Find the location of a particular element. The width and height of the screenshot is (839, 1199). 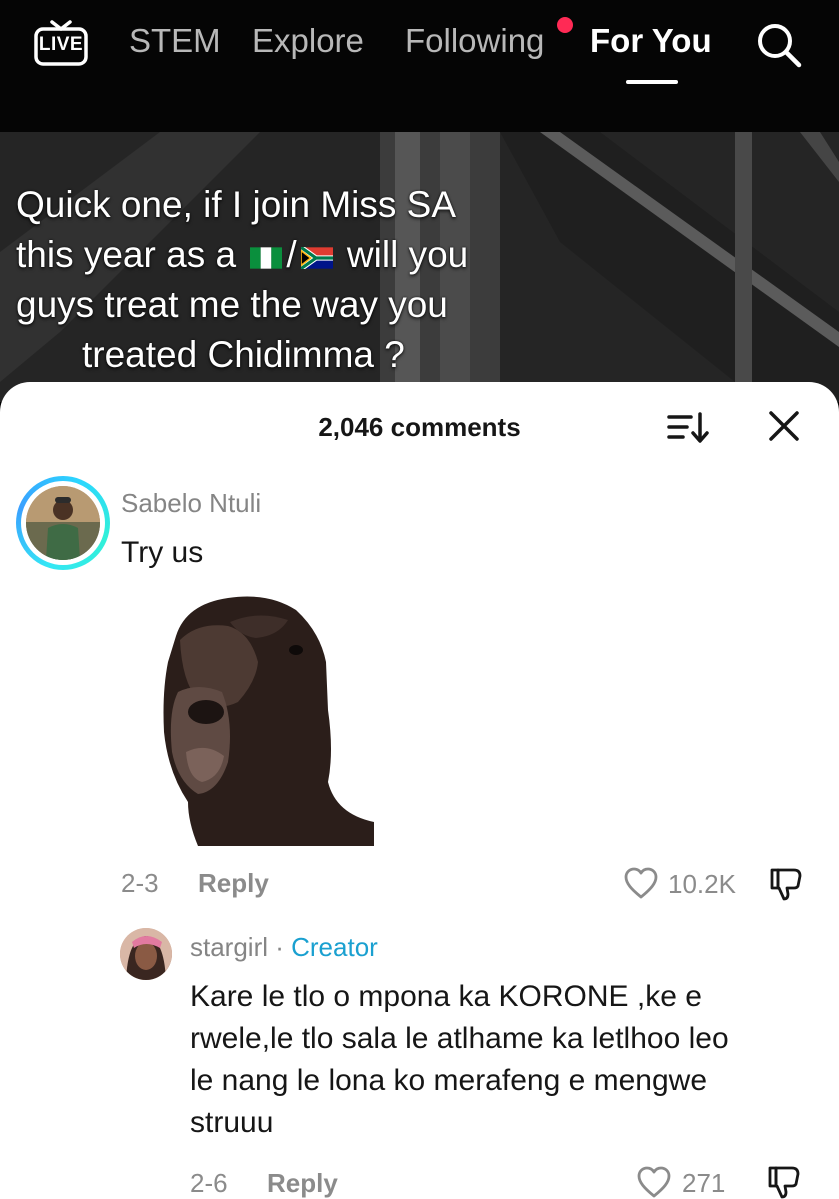

nigeria-flag-icon is located at coordinates (266, 258).